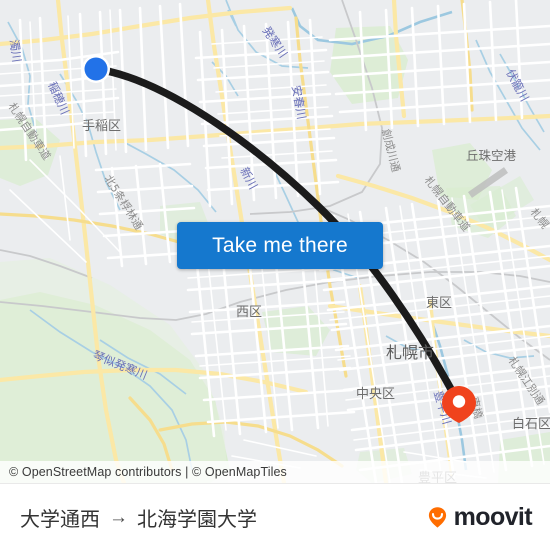  What do you see at coordinates (491, 155) in the screenshot?
I see `svg-text: 丘珠空港` at bounding box center [491, 155].